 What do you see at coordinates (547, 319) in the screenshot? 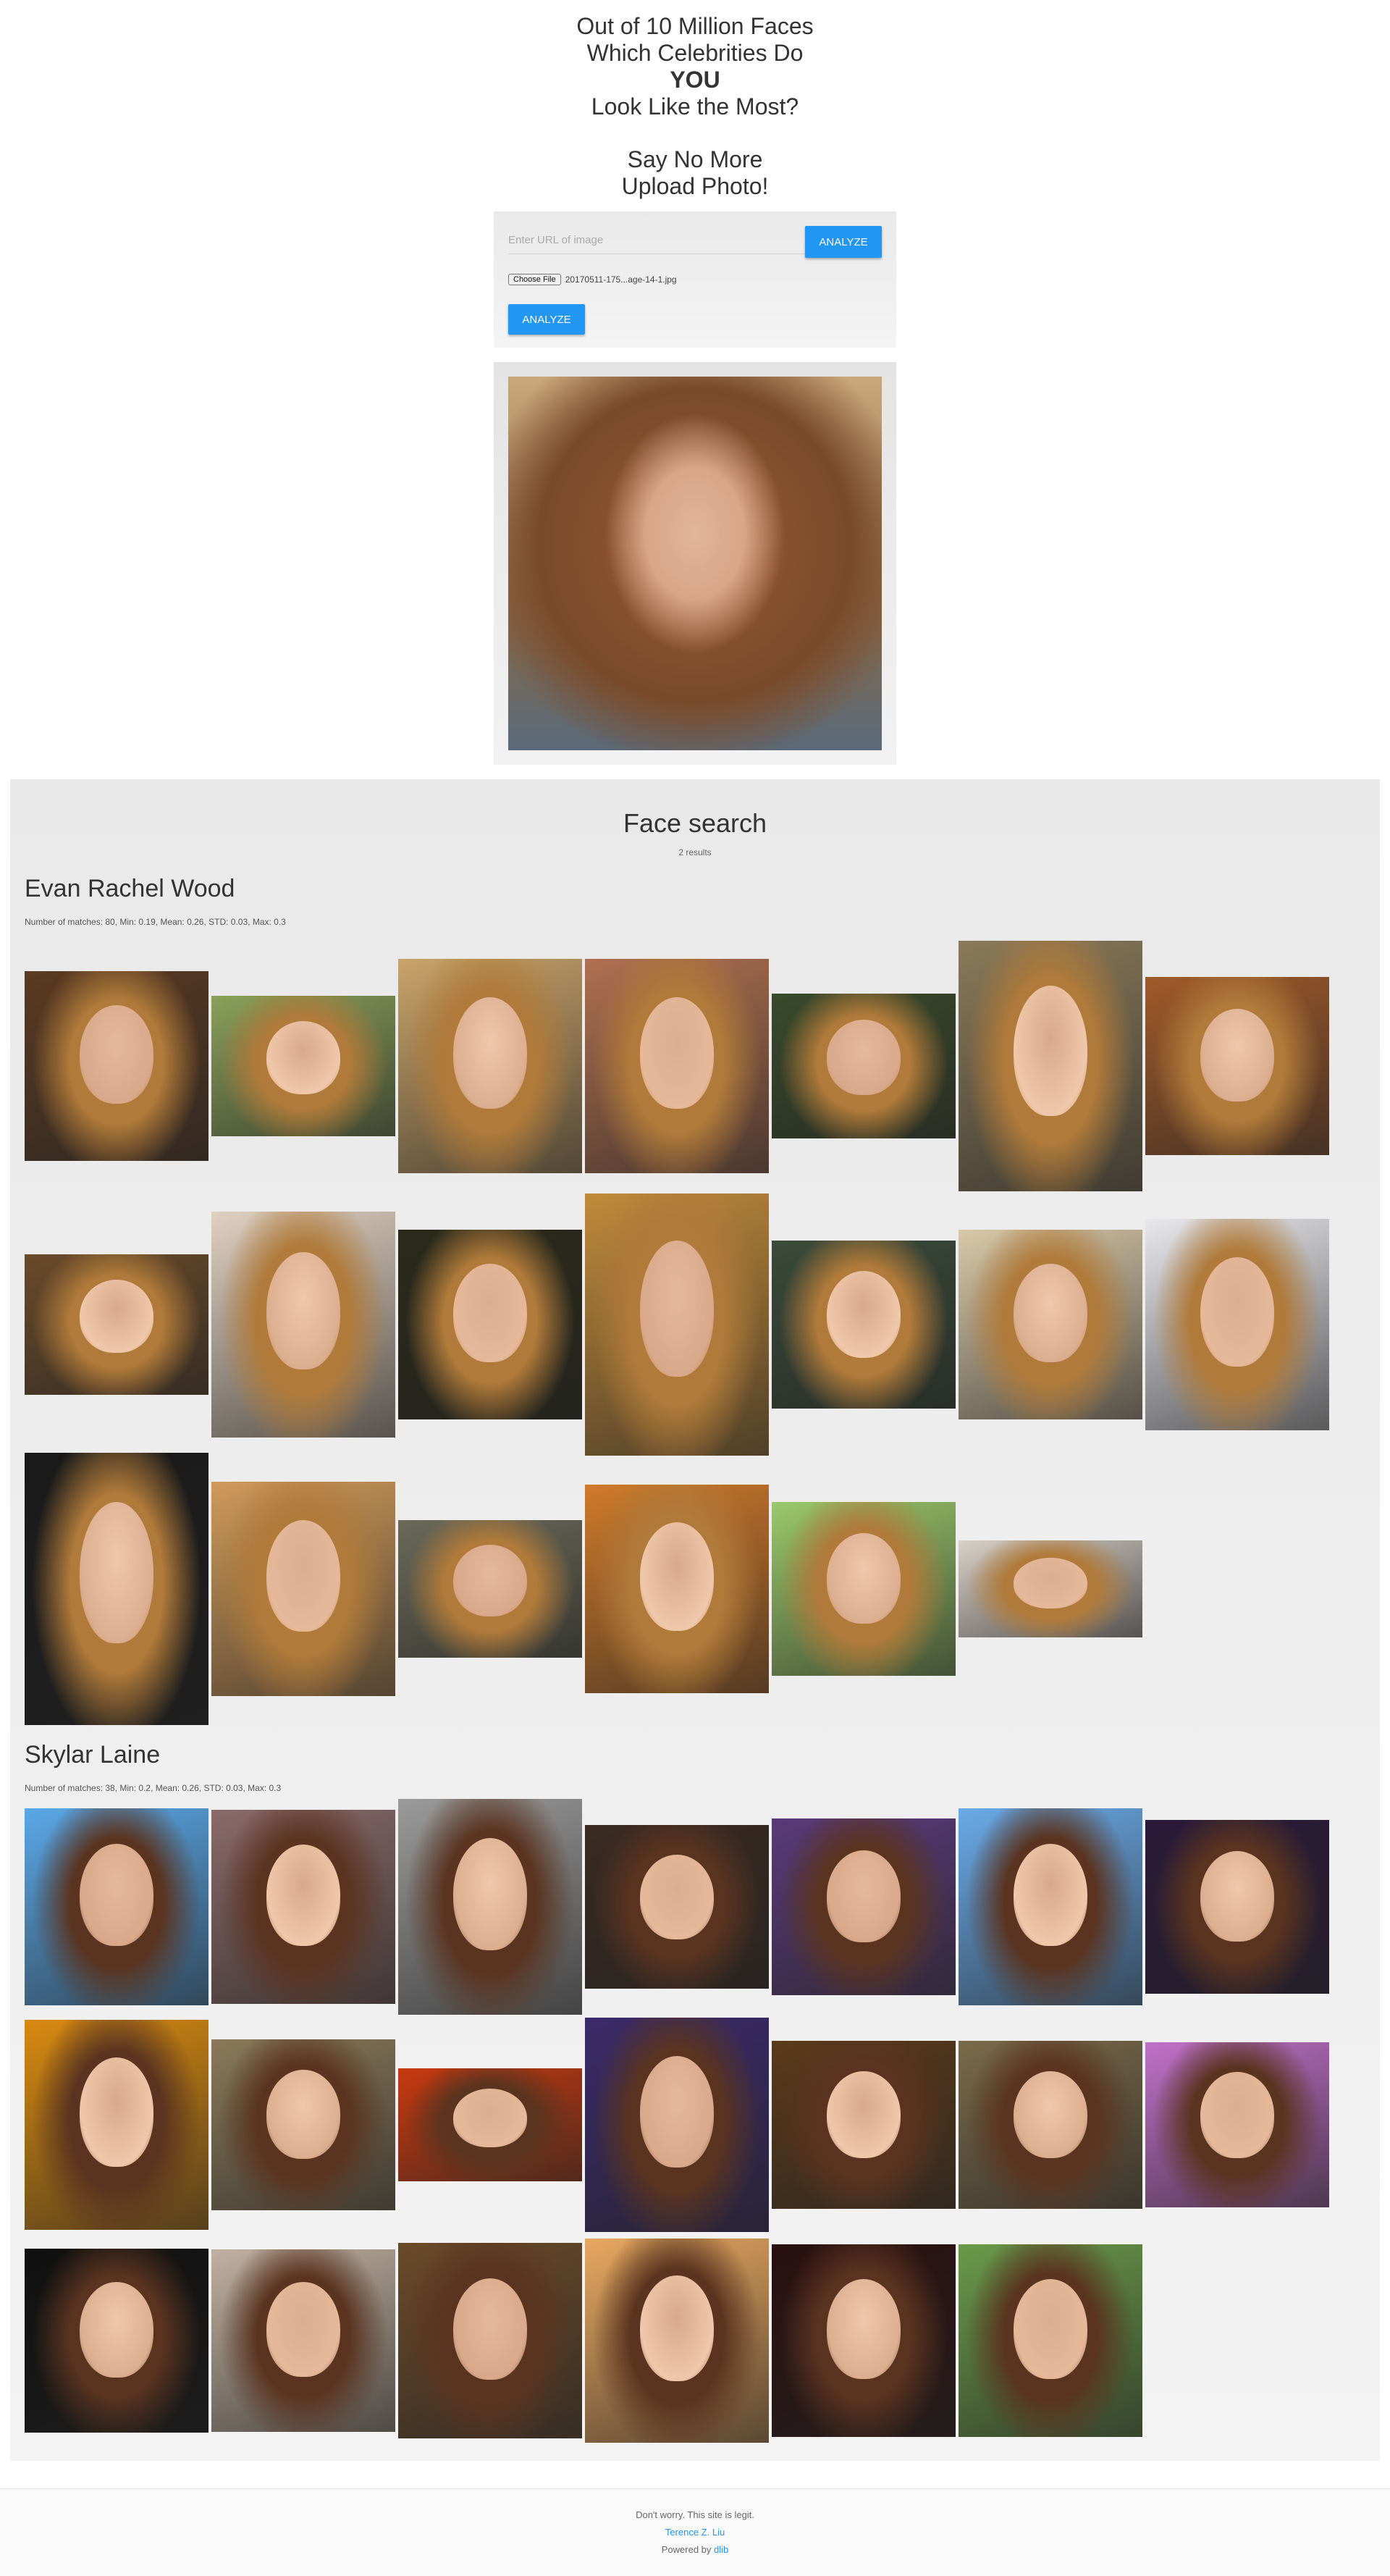
I see `analyze-file-button: ANALYZE` at bounding box center [547, 319].